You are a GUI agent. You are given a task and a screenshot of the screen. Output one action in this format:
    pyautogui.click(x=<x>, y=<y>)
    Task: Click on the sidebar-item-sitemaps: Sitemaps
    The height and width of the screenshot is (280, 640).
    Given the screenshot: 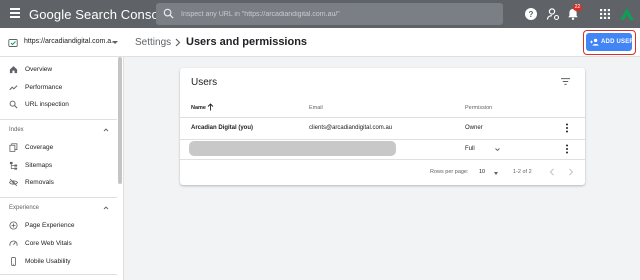 What is the action you would take?
    pyautogui.click(x=58, y=166)
    